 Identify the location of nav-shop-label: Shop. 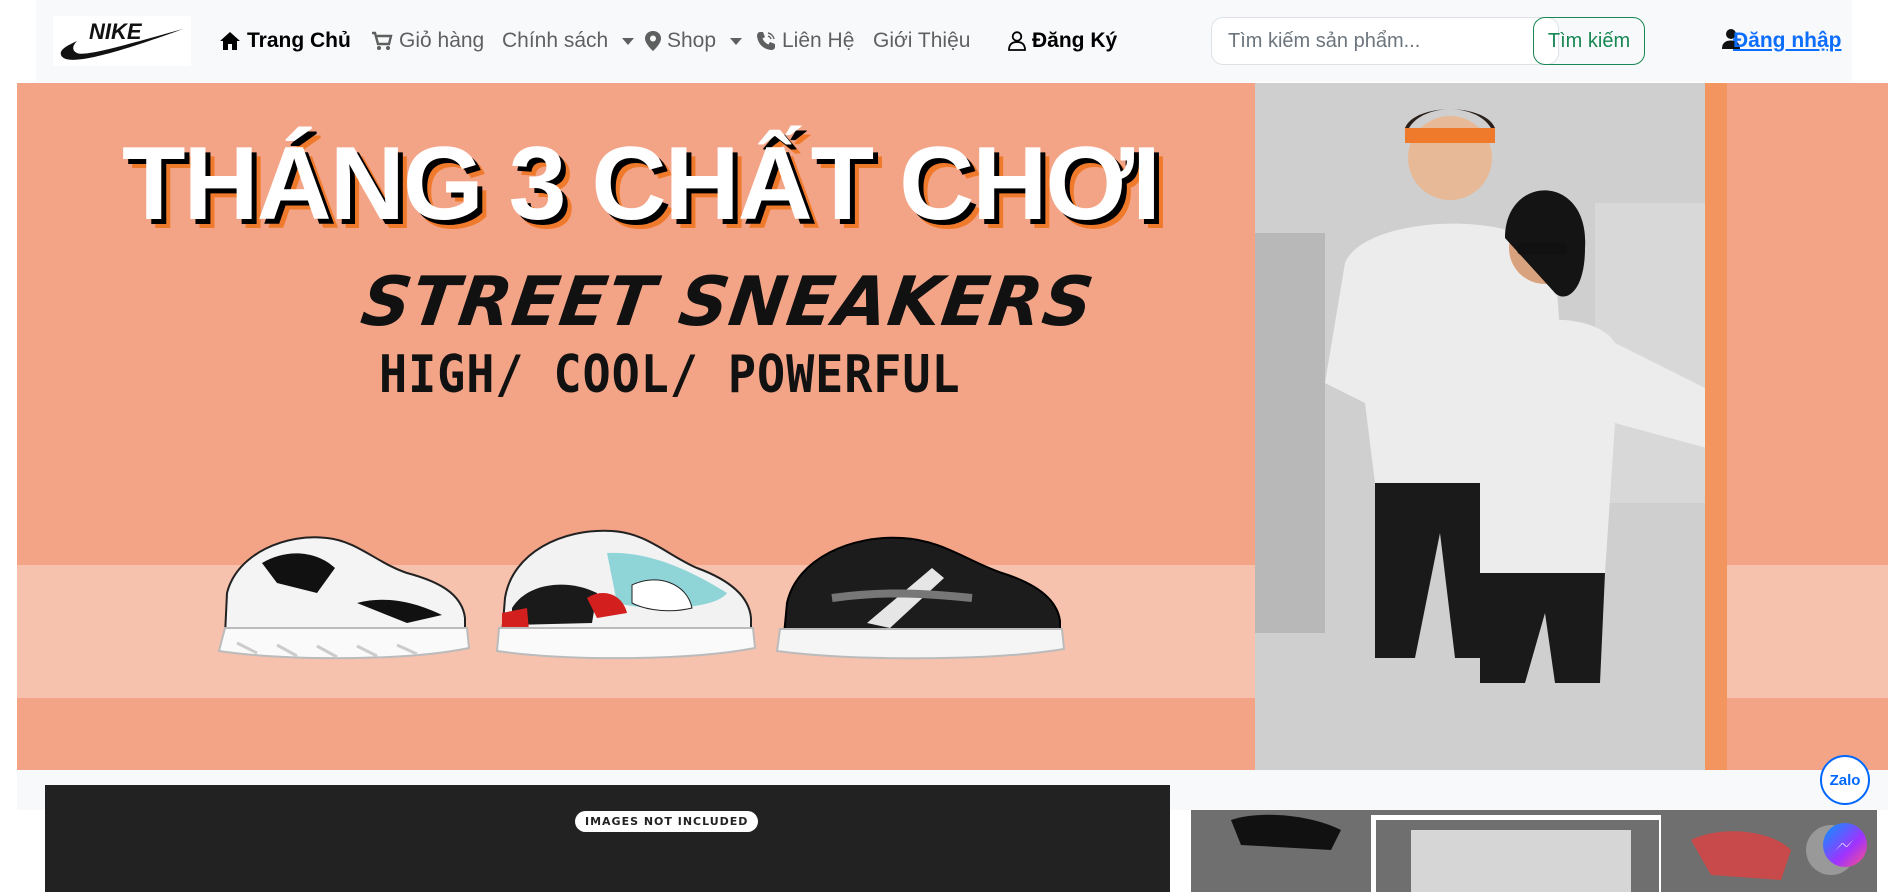
(692, 40).